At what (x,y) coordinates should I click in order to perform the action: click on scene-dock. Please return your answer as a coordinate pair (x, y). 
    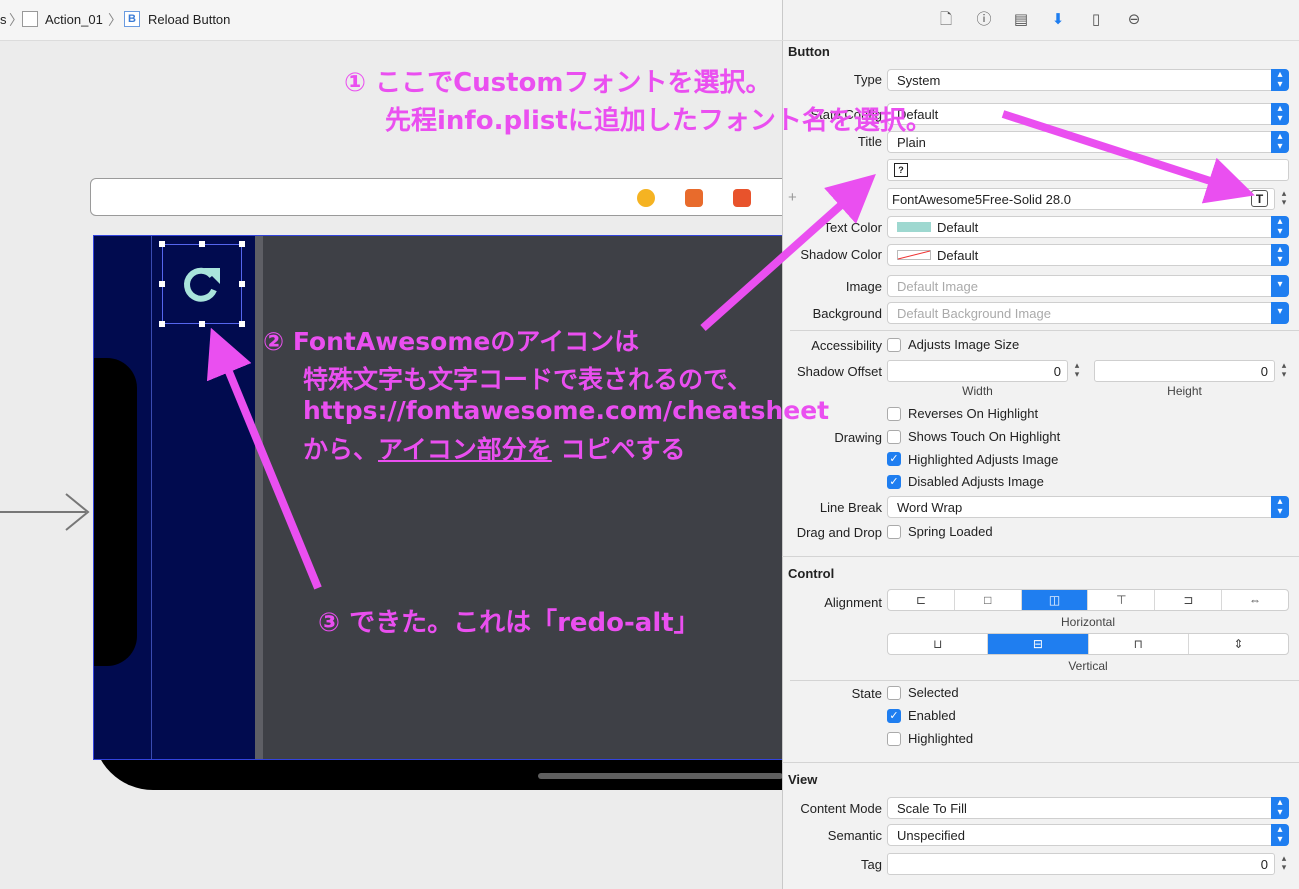
    Looking at the image, I should click on (440, 197).